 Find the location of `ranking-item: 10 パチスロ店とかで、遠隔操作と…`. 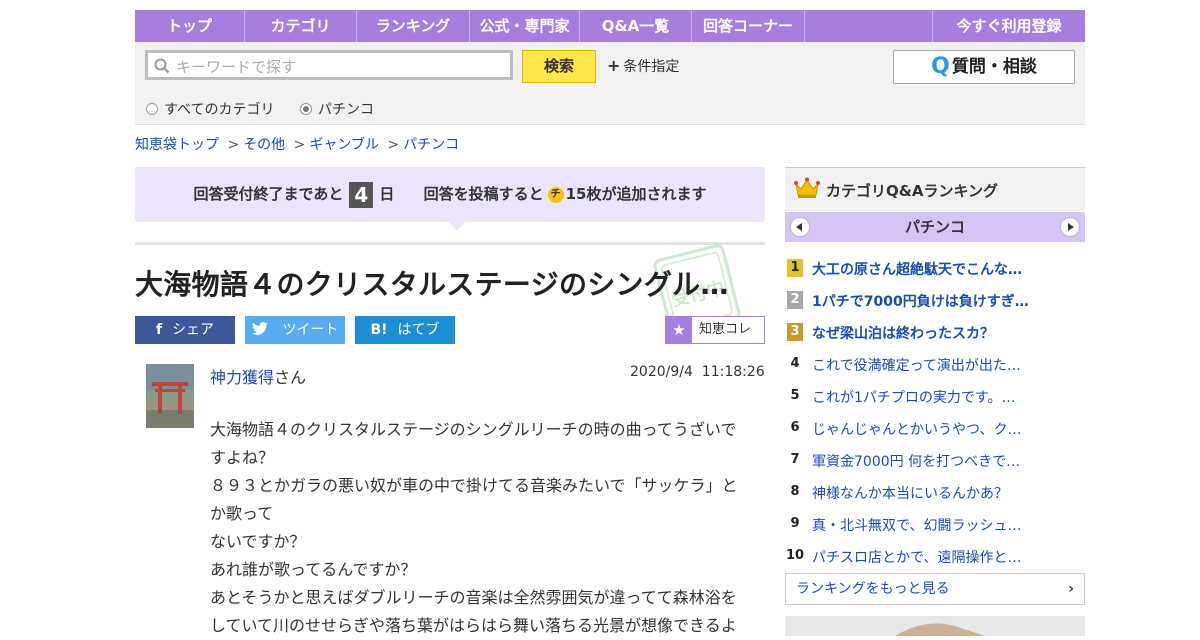

ranking-item: 10 パチスロ店とかで、遠隔操作と… is located at coordinates (935, 557).